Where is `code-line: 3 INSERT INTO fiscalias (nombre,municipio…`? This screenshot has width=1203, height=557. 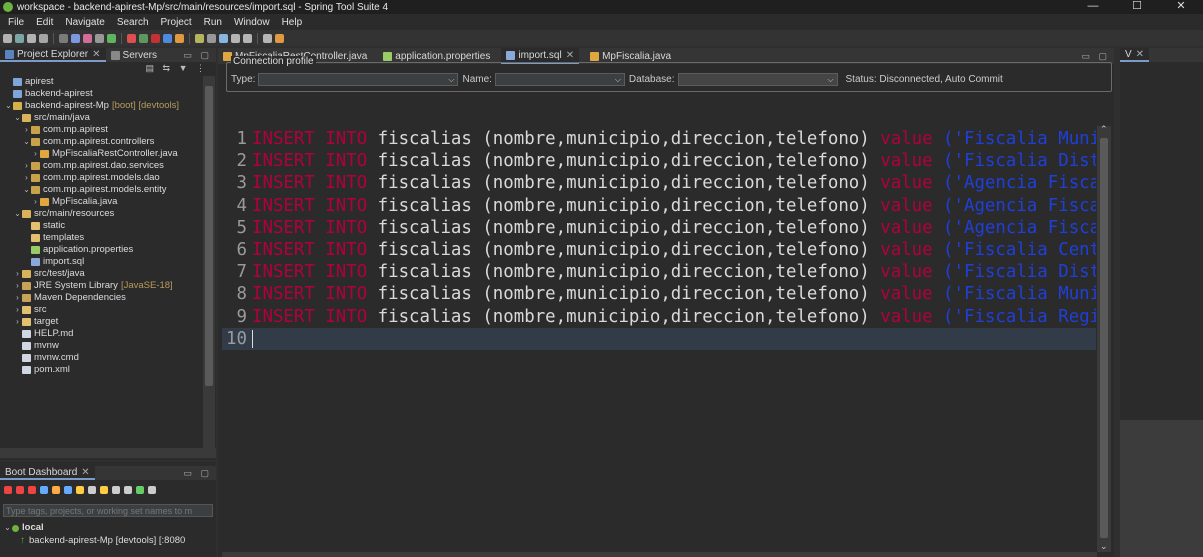
code-line: 3 INSERT INTO fiscalias (nombre,municipio… is located at coordinates (659, 183).